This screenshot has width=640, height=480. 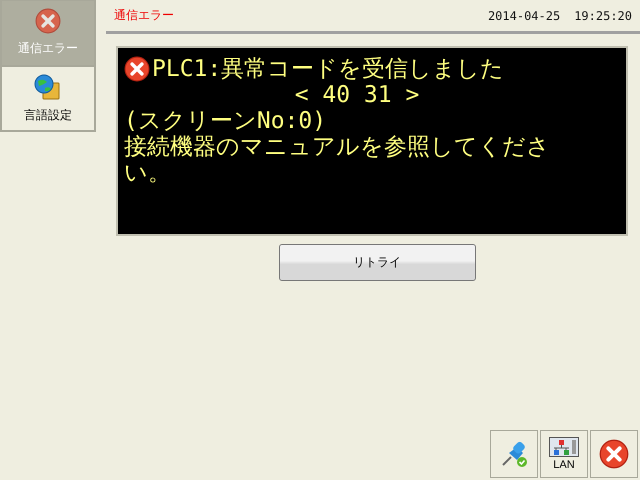 I want to click on message-text: (スクリーンNo:0), so click(x=225, y=121).